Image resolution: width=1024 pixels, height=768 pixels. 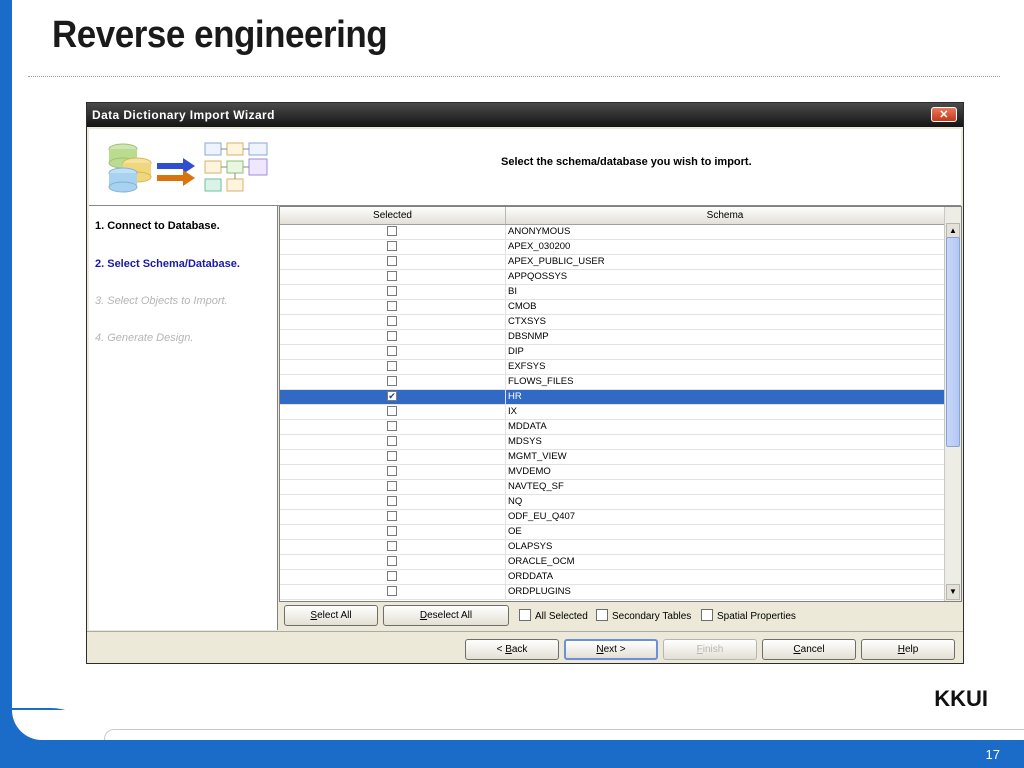 What do you see at coordinates (707, 615) in the screenshot?
I see `spatial-properties-checkbox` at bounding box center [707, 615].